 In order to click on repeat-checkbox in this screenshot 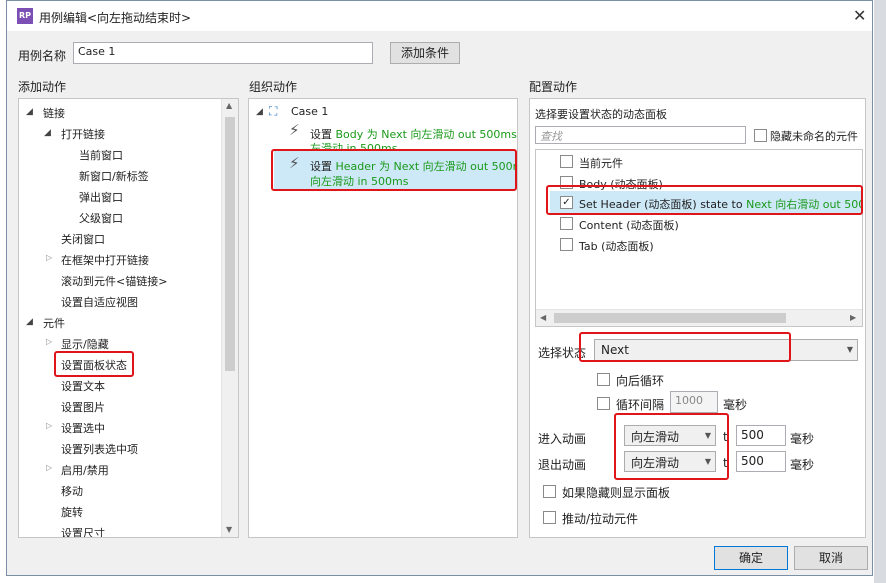, I will do `click(603, 403)`.